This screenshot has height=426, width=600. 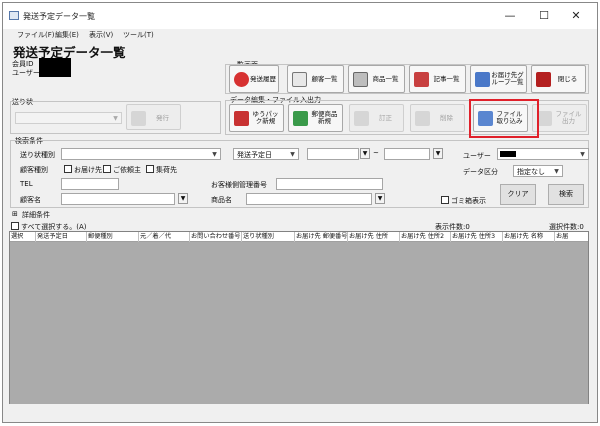 I want to click on requester-checkbox, so click(x=107, y=169).